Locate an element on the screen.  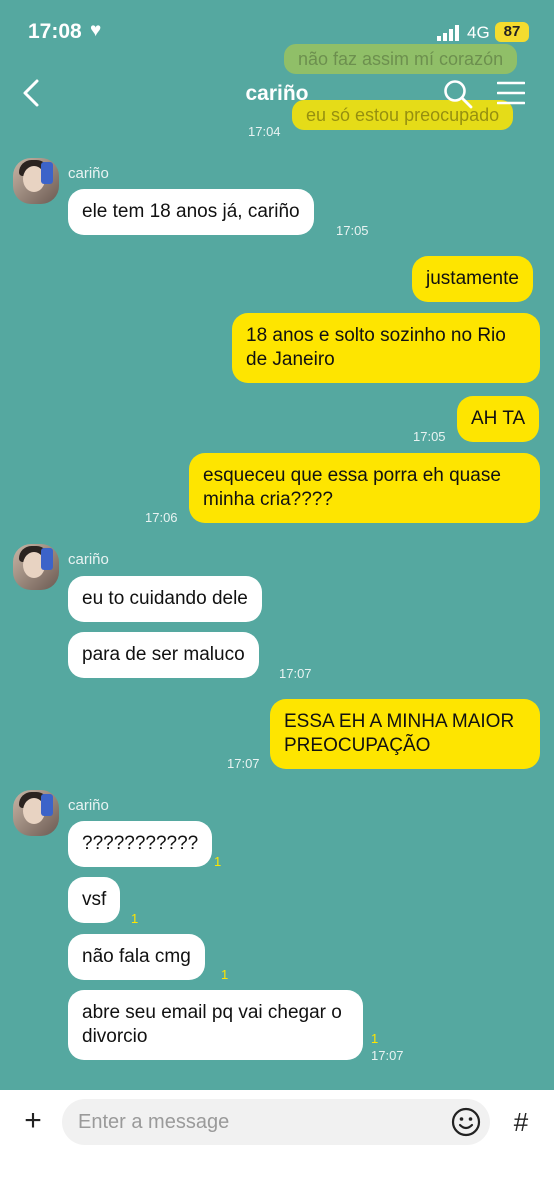
incoming-message: para de ser maluco is located at coordinates (163, 655).